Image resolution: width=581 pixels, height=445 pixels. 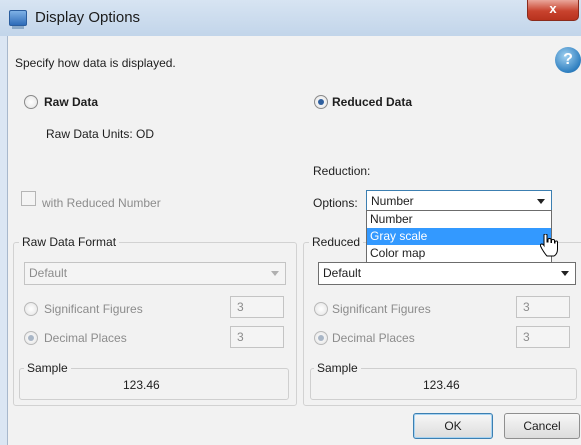 What do you see at coordinates (459, 253) in the screenshot?
I see `dropdown-item-color-map: Color map` at bounding box center [459, 253].